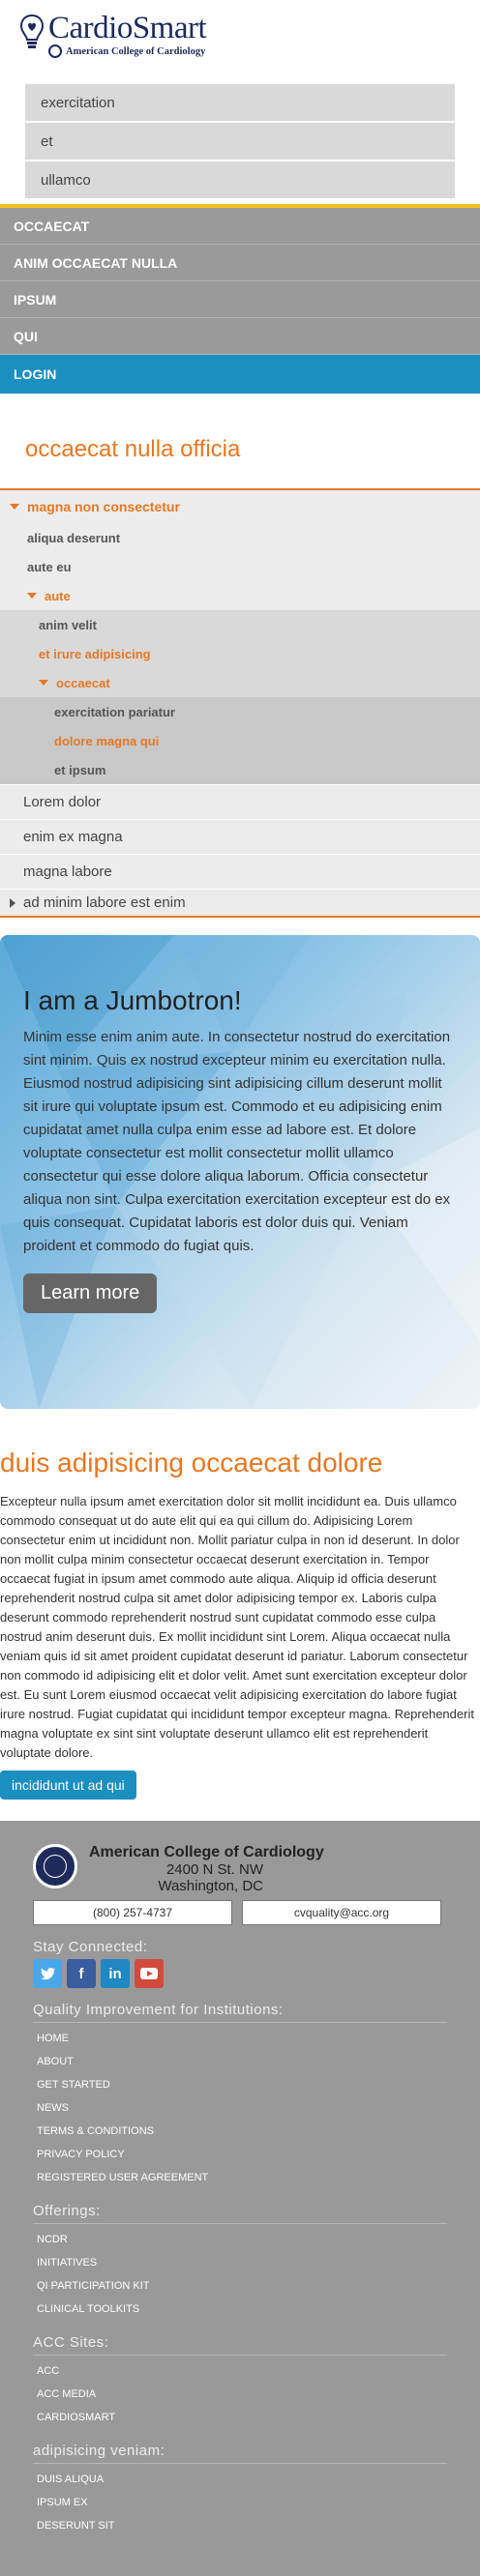  Describe the element at coordinates (81, 1973) in the screenshot. I see `facebook-icon: f` at that location.